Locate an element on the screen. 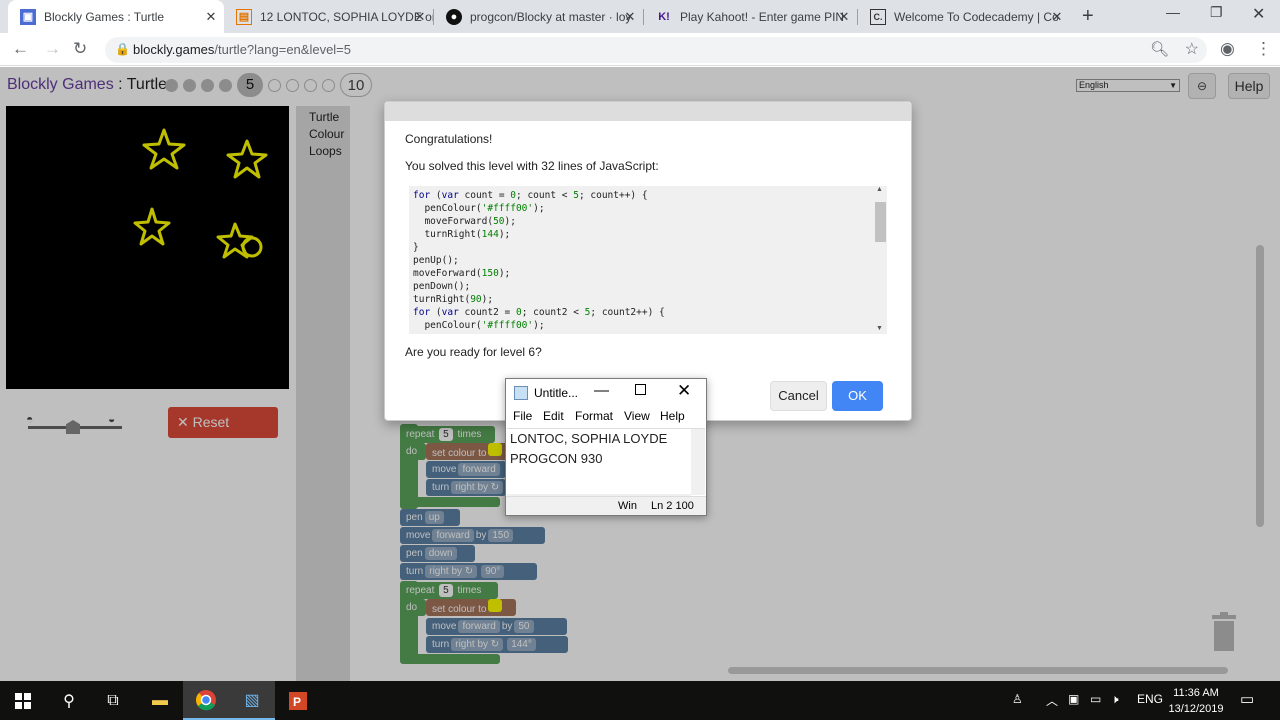  network-icon: ▭ is located at coordinates (1095, 699).